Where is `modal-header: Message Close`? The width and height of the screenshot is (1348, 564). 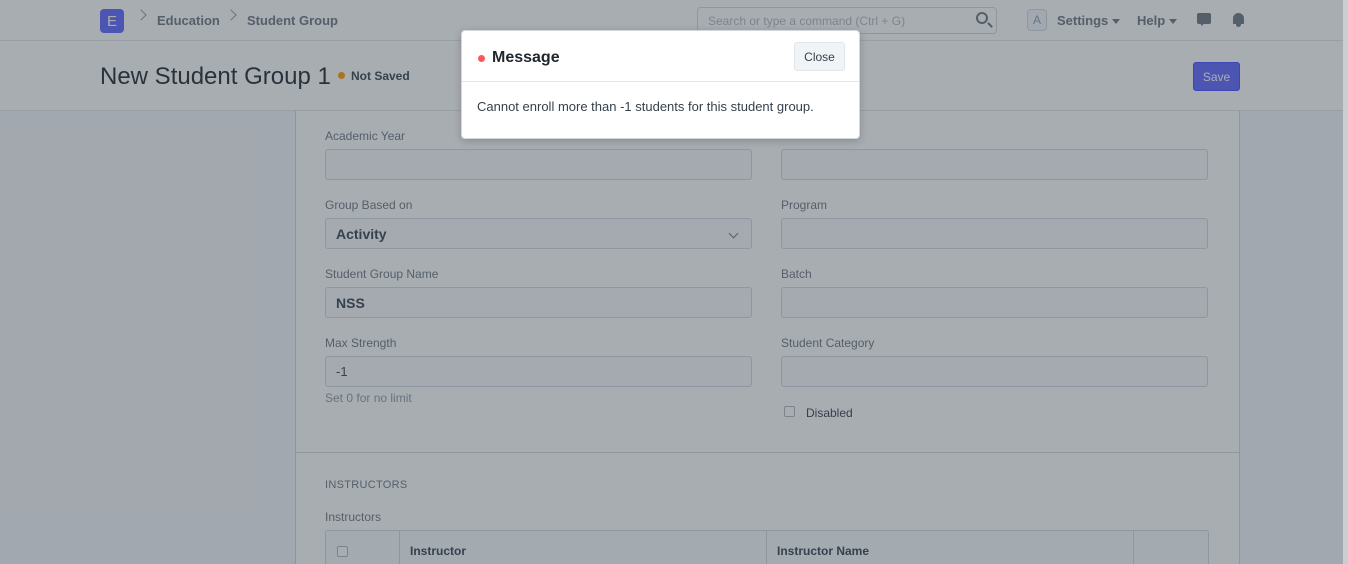
modal-header: Message Close is located at coordinates (660, 56).